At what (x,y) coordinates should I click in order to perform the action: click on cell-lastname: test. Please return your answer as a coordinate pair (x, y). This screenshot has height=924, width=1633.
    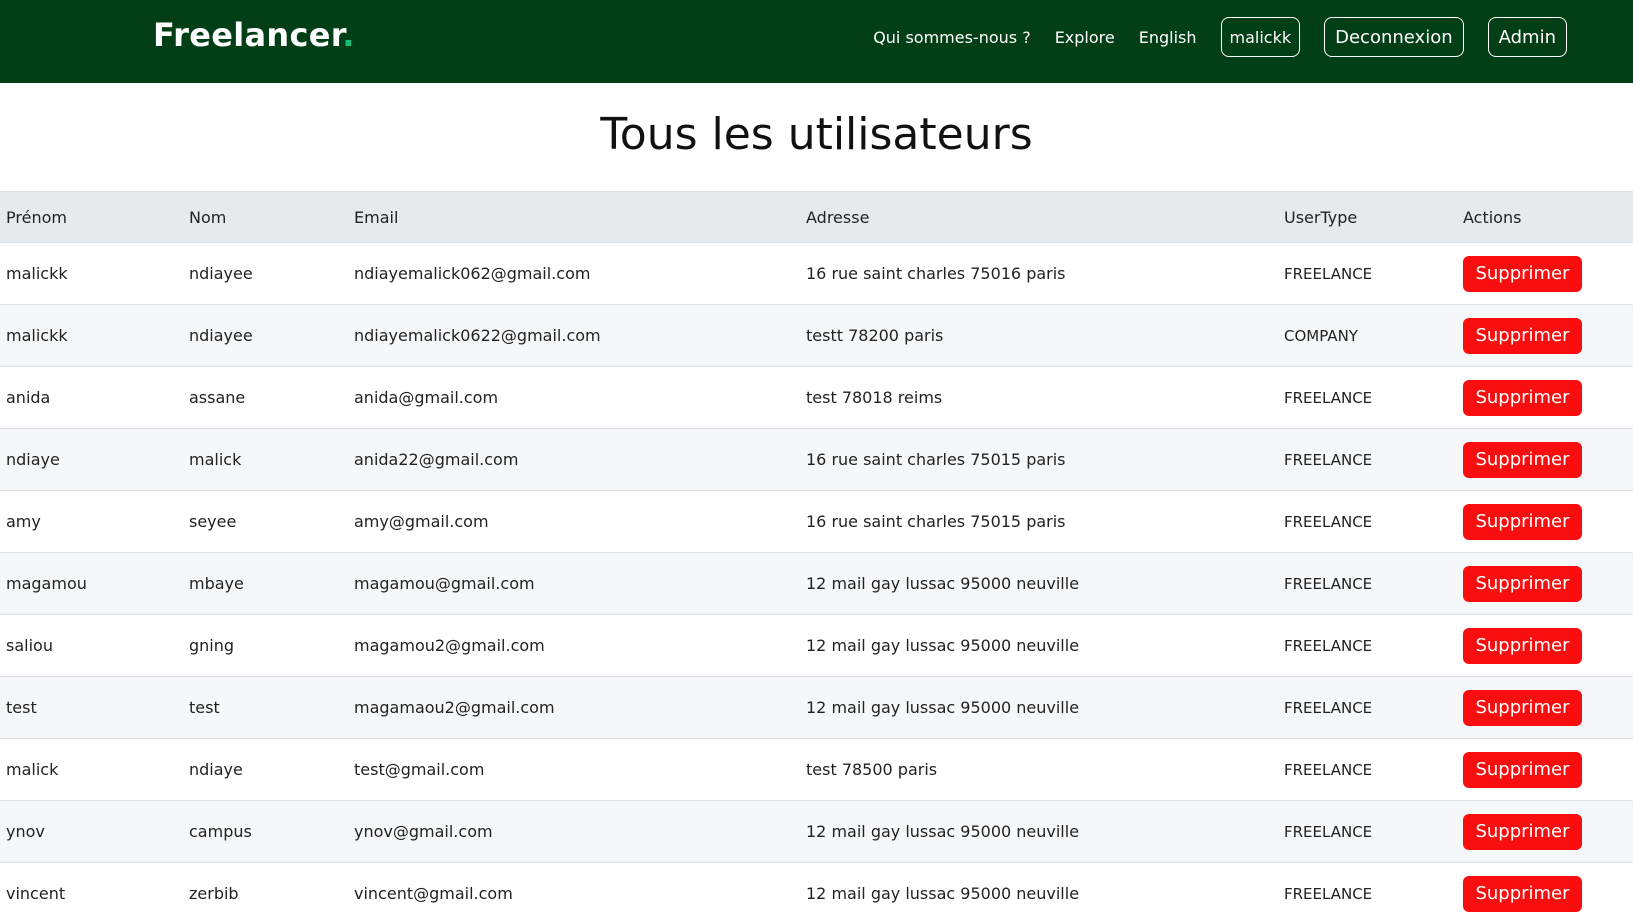
    Looking at the image, I should click on (265, 708).